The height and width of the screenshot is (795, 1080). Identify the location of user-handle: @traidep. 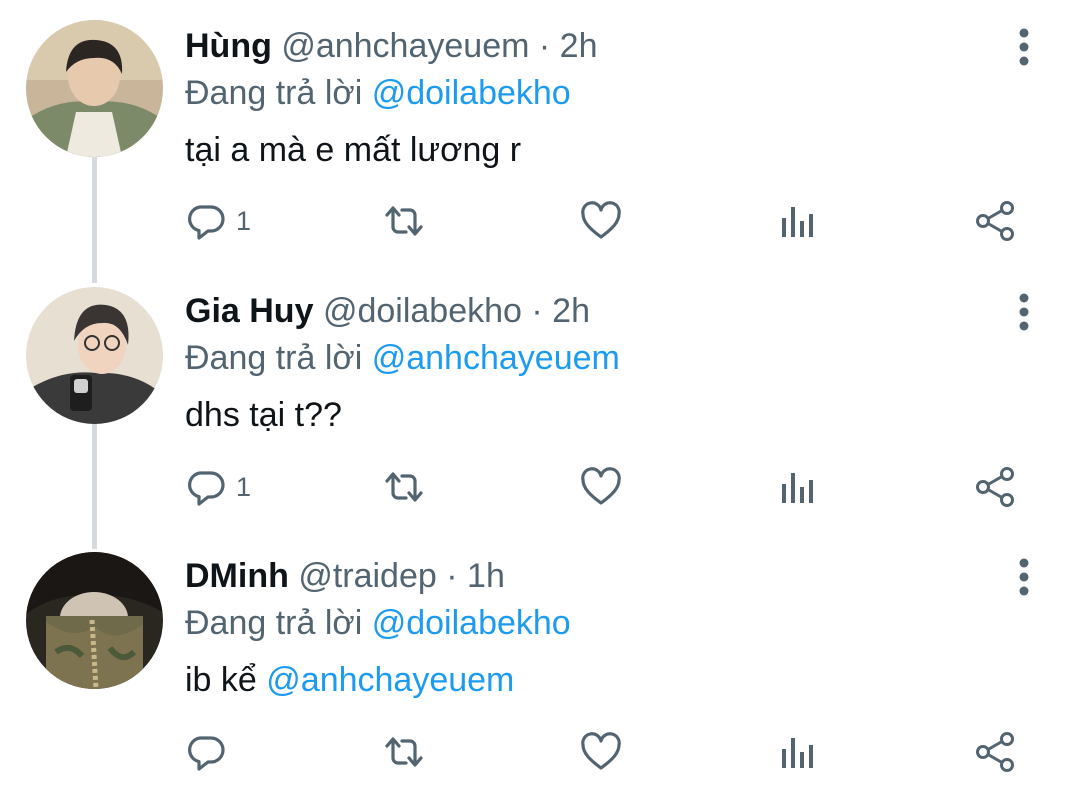
(367, 576).